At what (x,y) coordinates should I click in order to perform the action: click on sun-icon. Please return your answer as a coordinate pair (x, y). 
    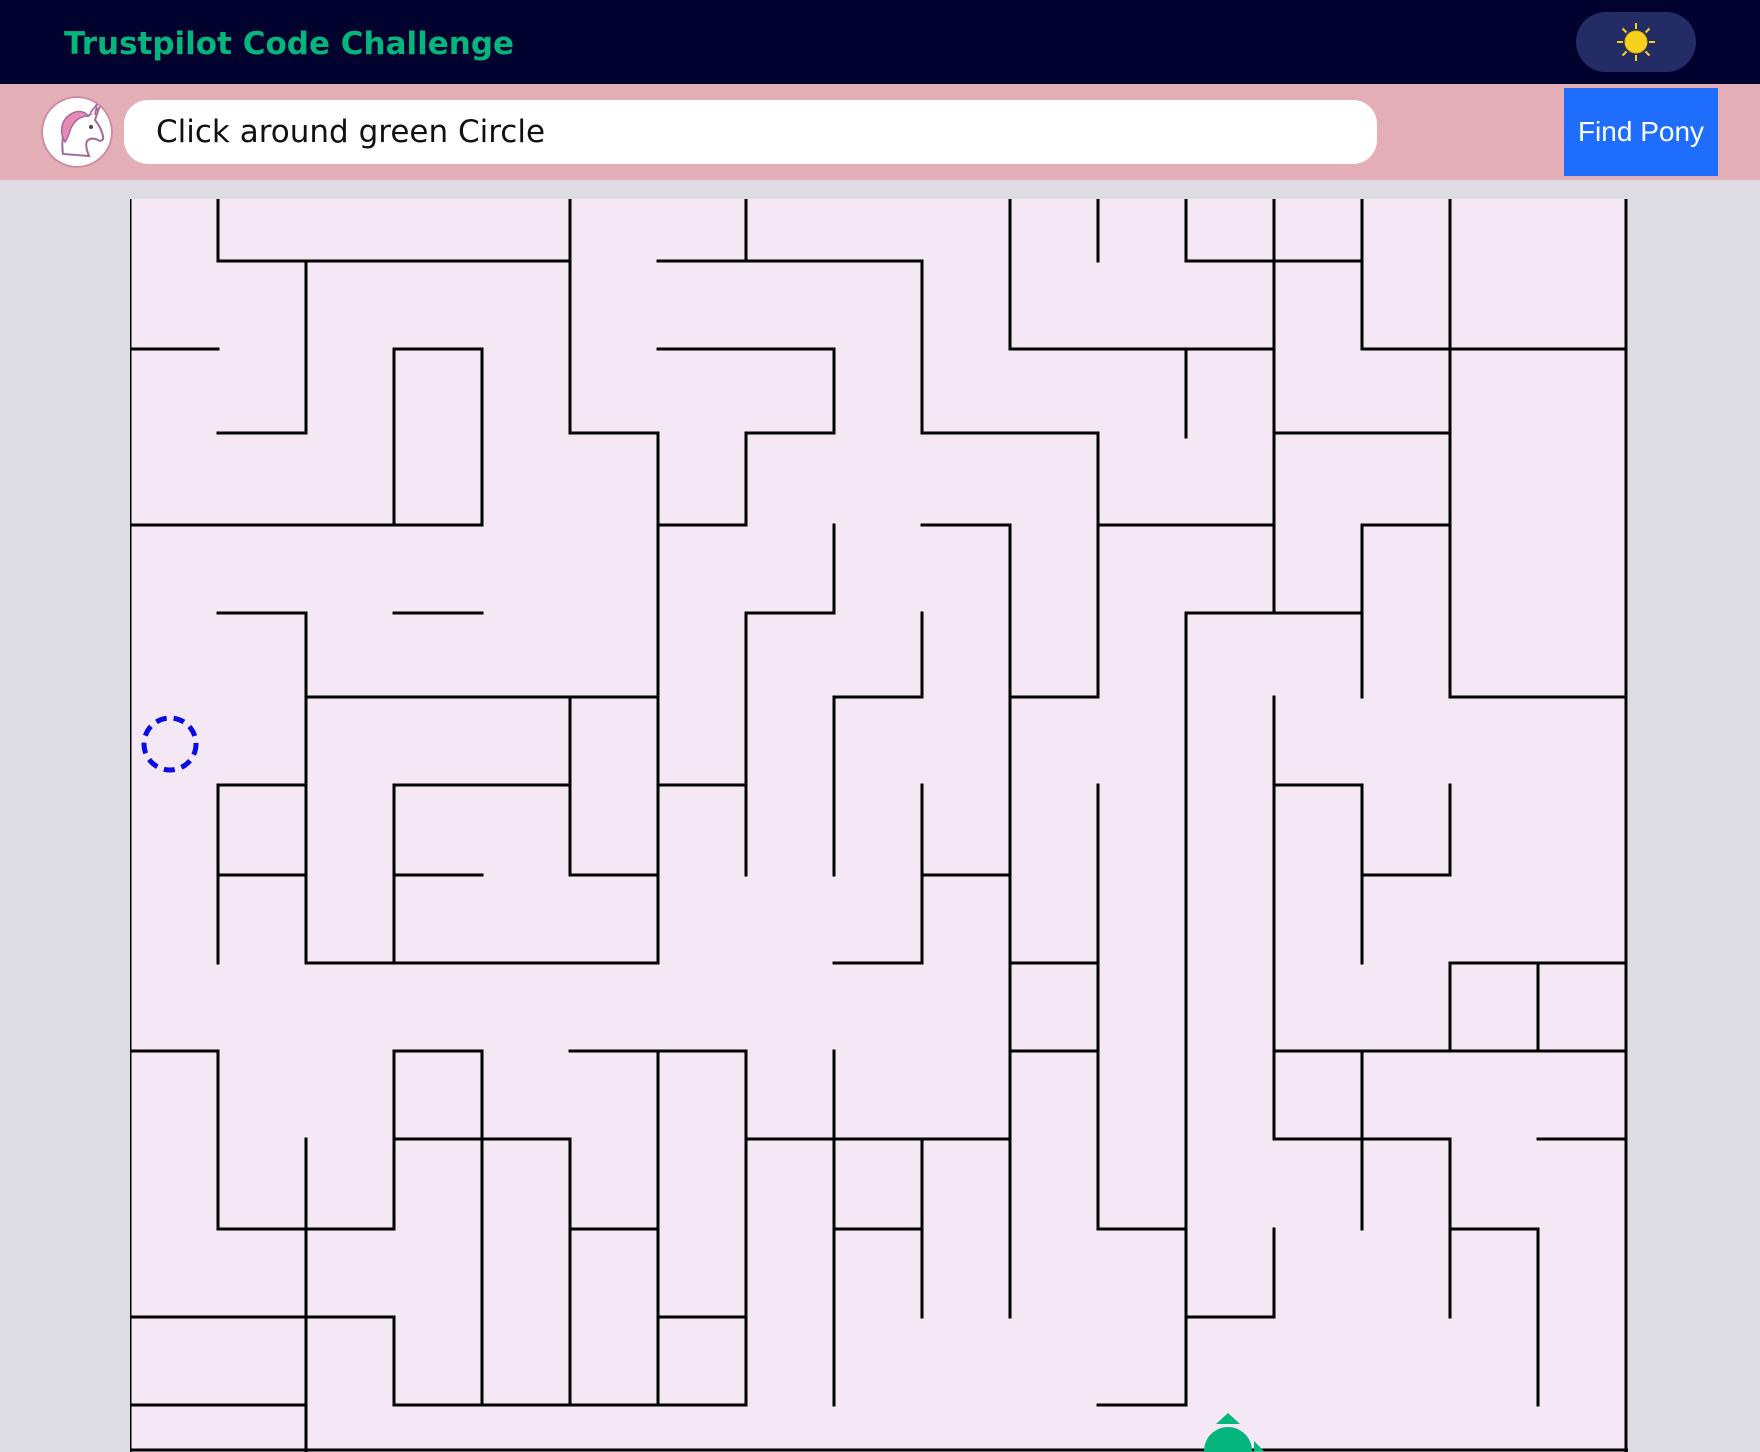
    Looking at the image, I should click on (1636, 42).